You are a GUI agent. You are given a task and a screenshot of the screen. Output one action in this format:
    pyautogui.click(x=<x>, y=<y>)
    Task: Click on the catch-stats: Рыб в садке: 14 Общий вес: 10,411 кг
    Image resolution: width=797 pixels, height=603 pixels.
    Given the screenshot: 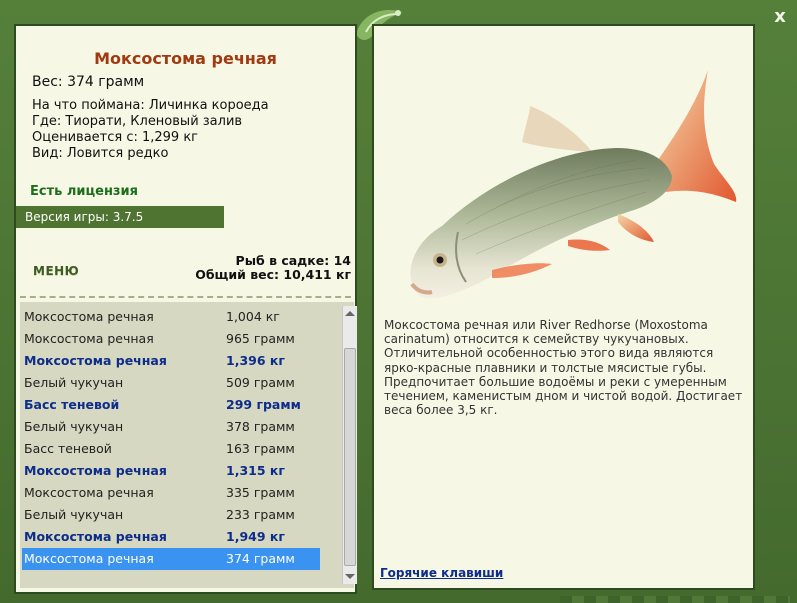 What is the action you would take?
    pyautogui.click(x=273, y=268)
    